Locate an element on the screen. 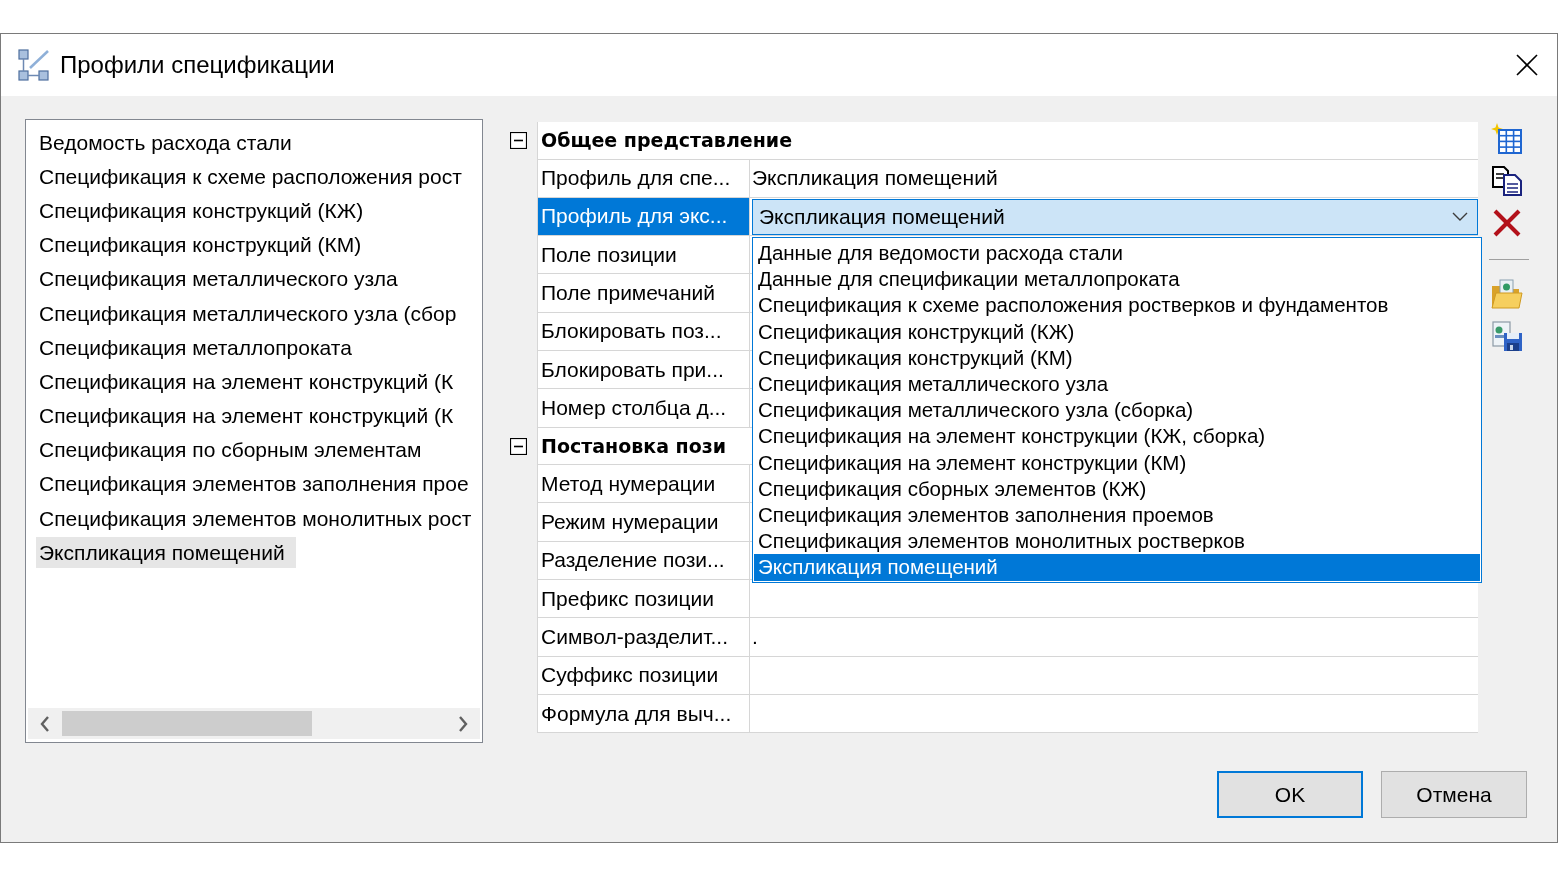 The image size is (1560, 877). close-icon is located at coordinates (1527, 65).